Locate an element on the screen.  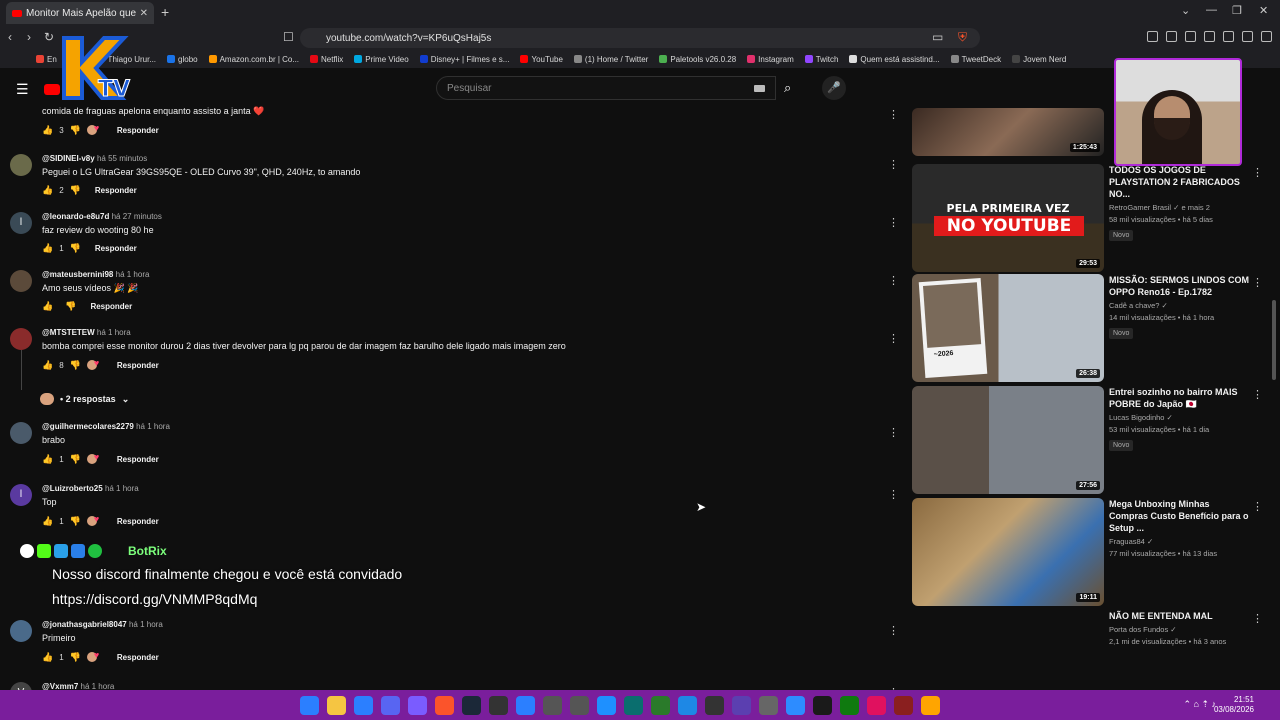
search-input: Pesquisar is located at coordinates (606, 88).